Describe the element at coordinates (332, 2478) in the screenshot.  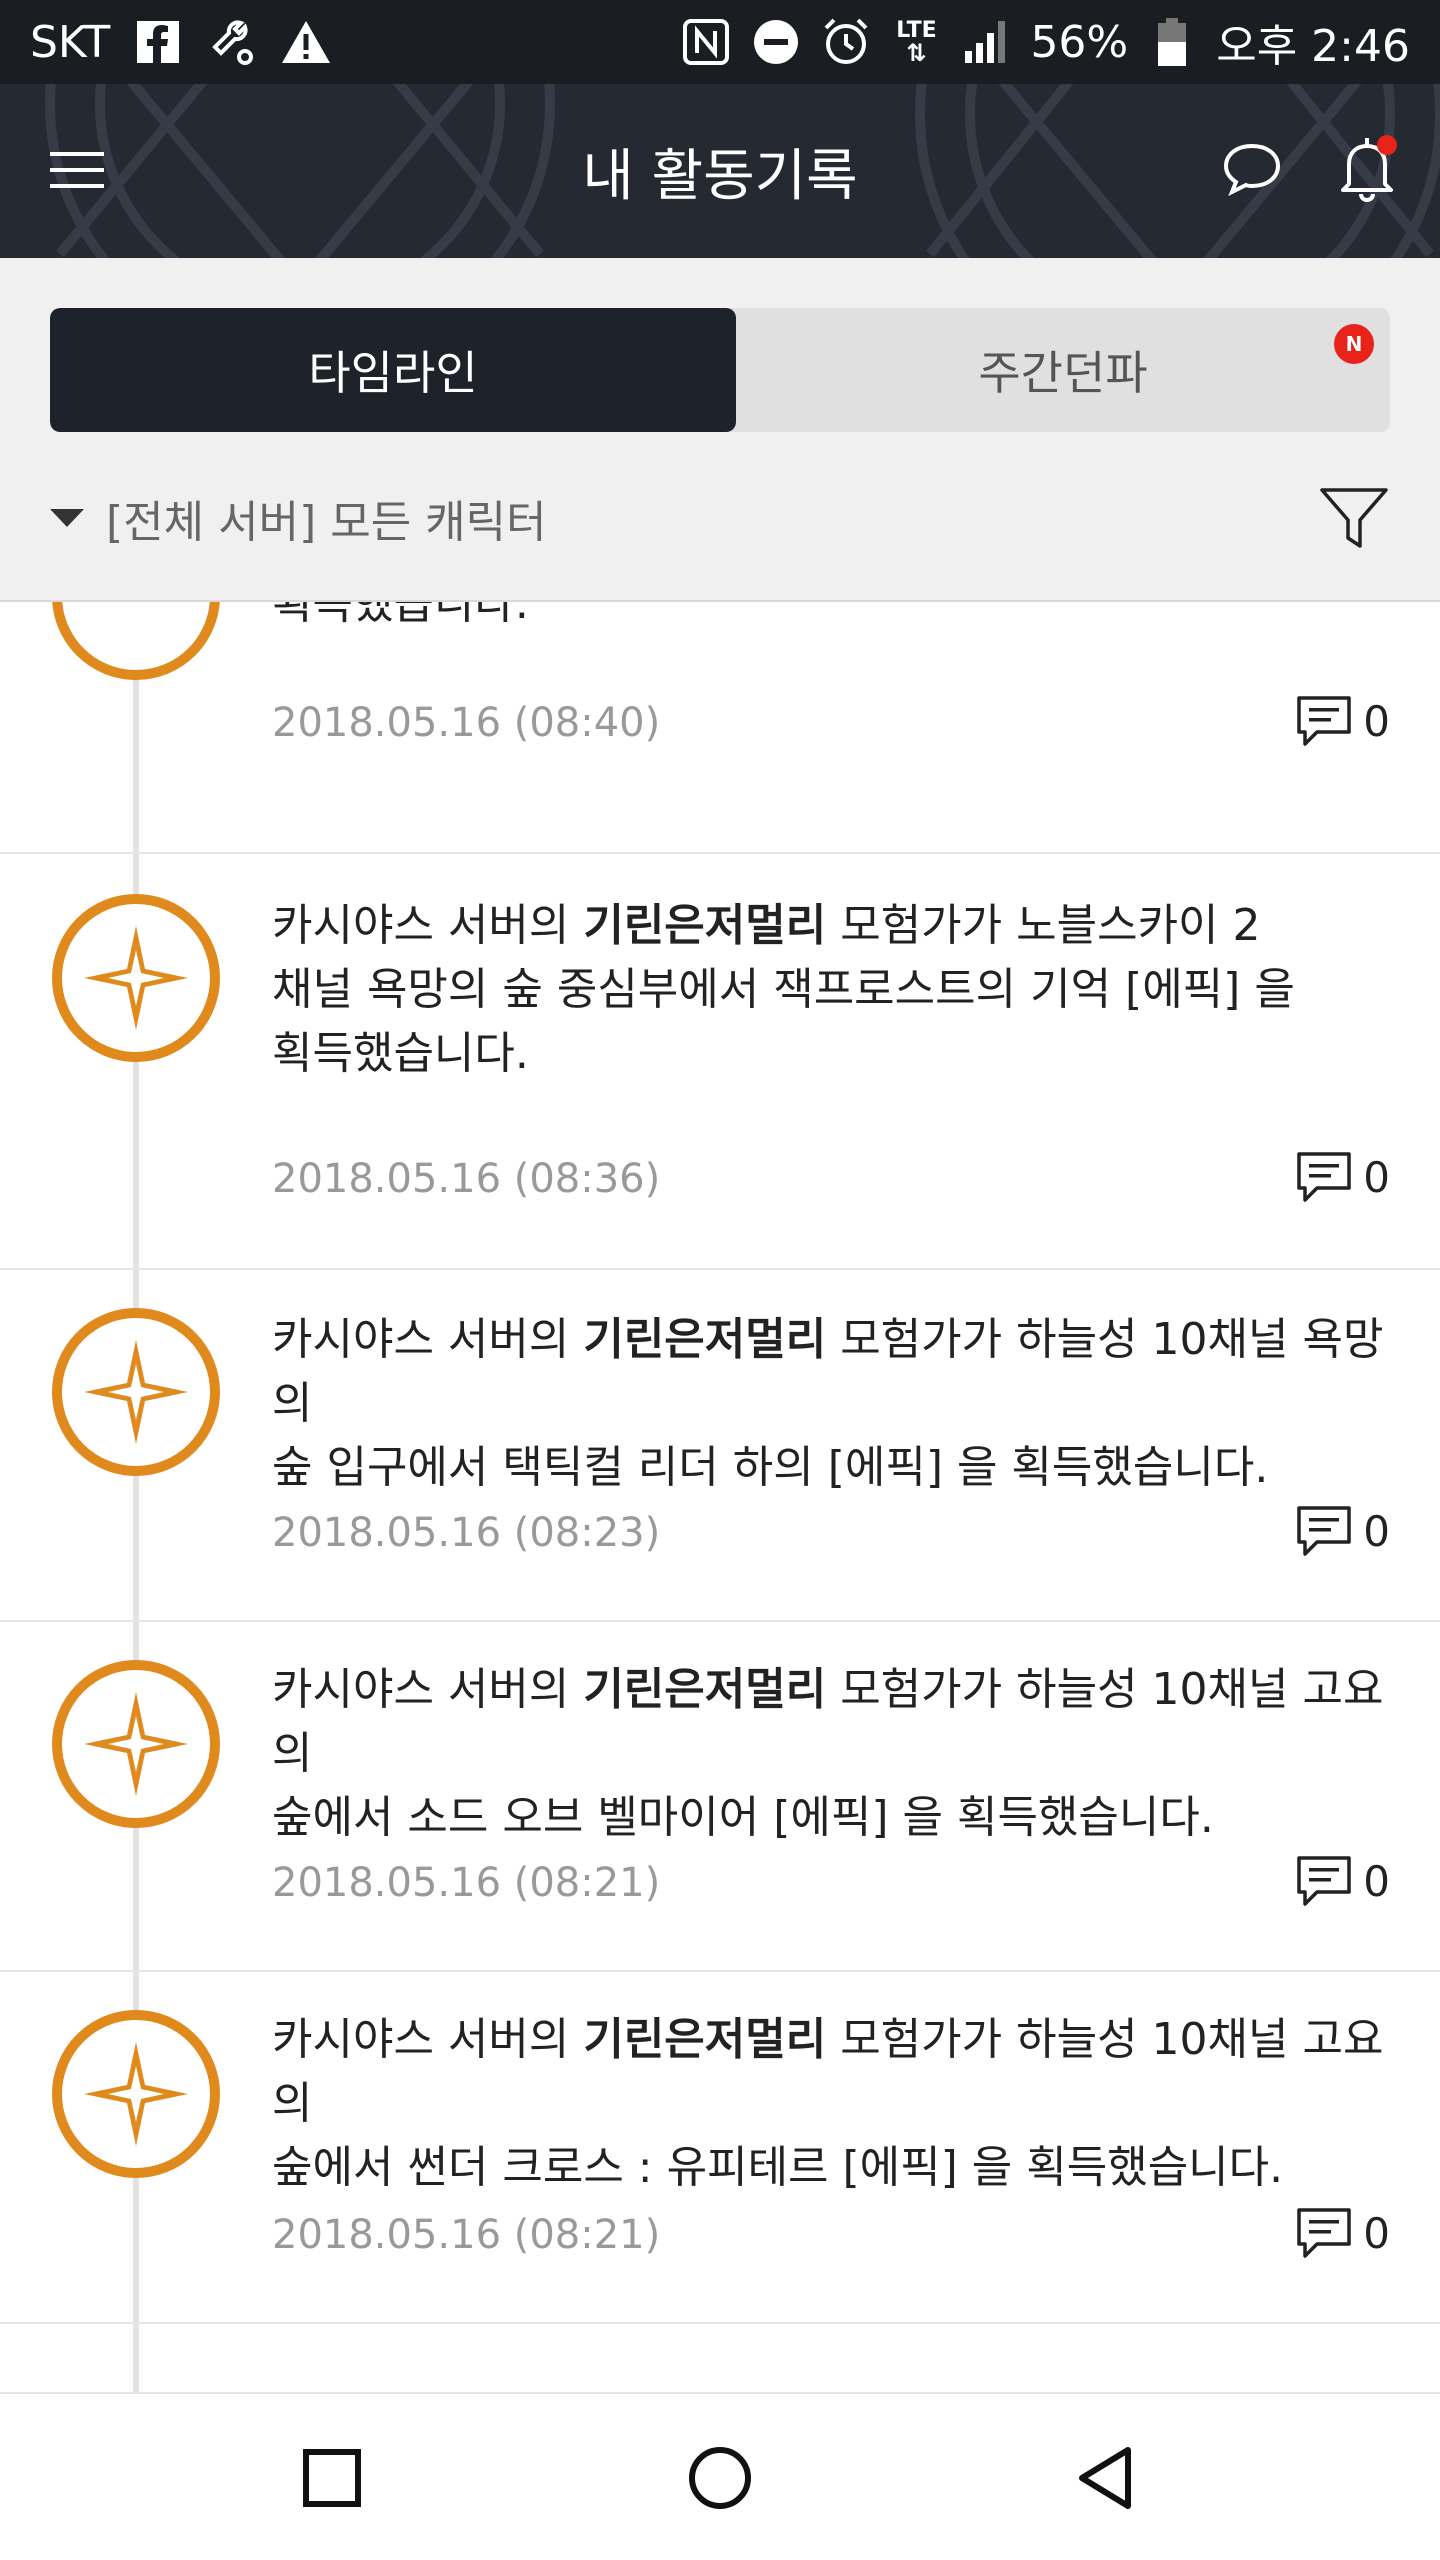
I see `recent-apps-icon` at that location.